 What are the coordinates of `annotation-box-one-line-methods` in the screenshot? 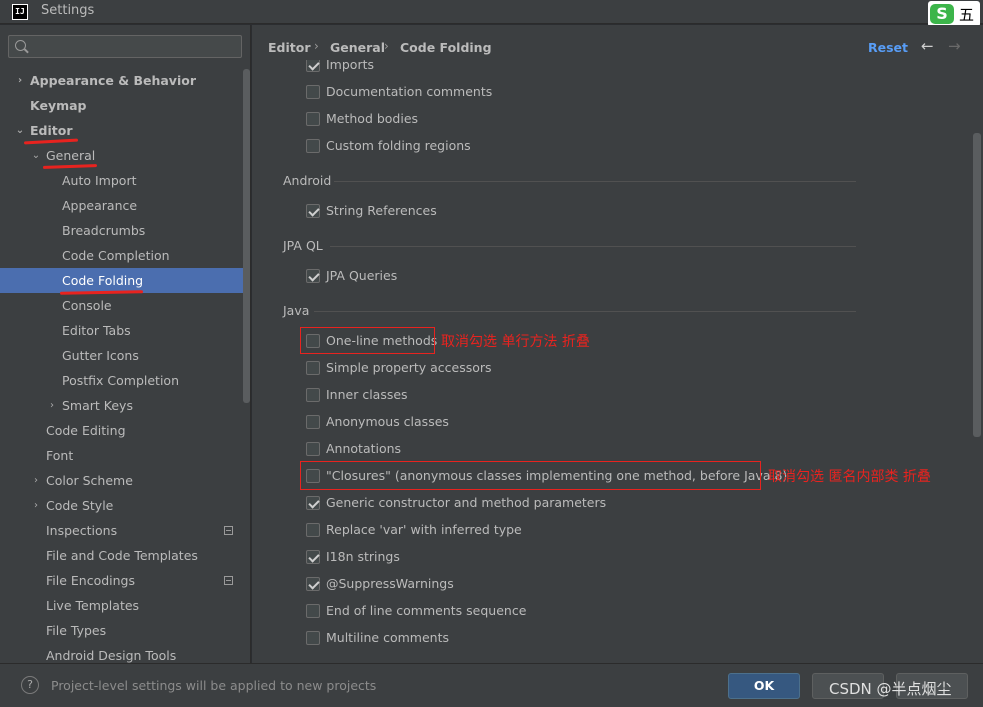 It's located at (367, 340).